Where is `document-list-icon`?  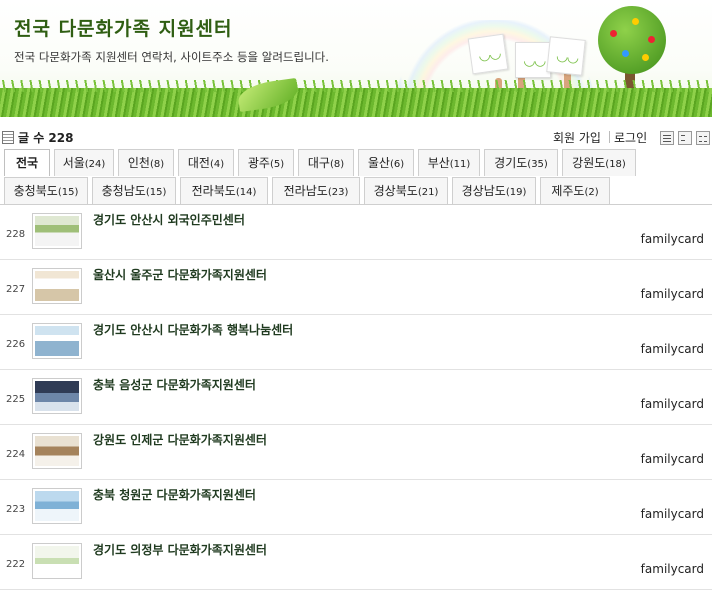
document-list-icon is located at coordinates (8, 137).